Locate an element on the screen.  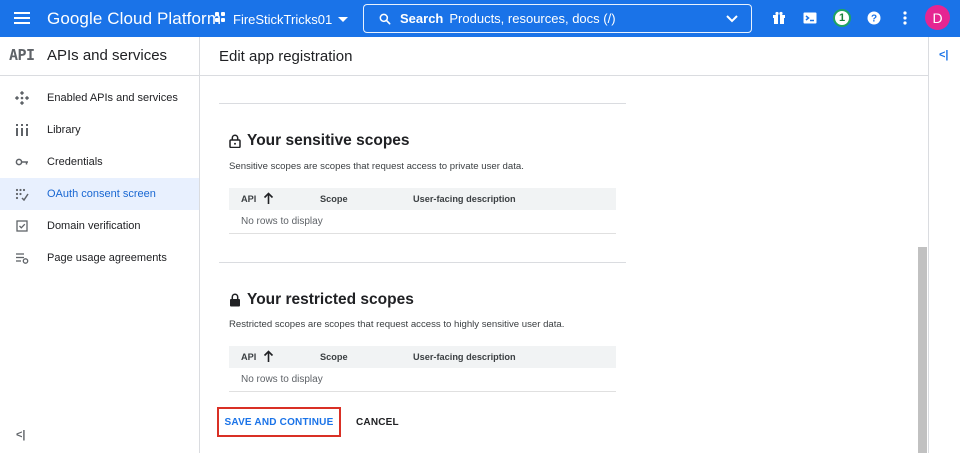
sidebar-item-label: OAuth consent screen is located at coordinates (101, 194).